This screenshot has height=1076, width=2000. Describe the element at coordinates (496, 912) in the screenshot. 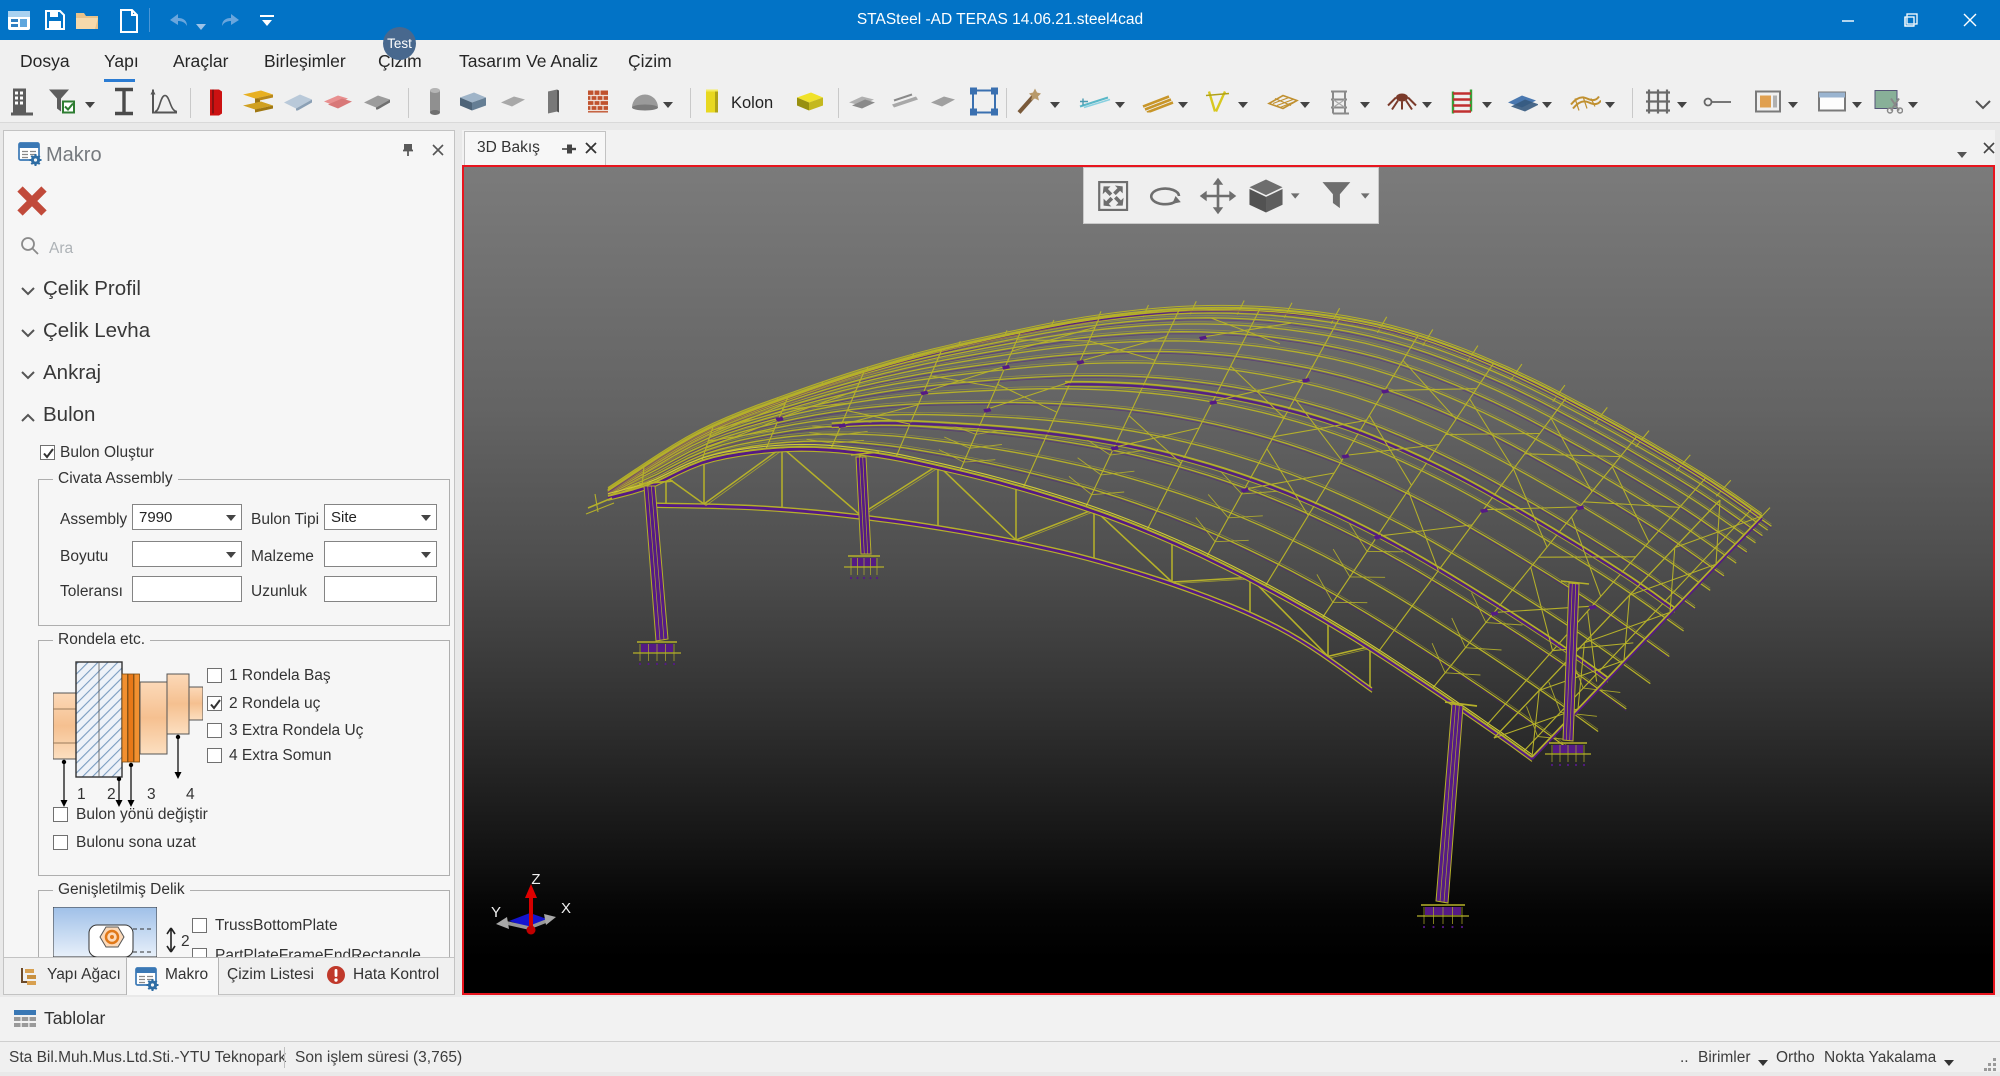

I see `svg-text: Y` at that location.